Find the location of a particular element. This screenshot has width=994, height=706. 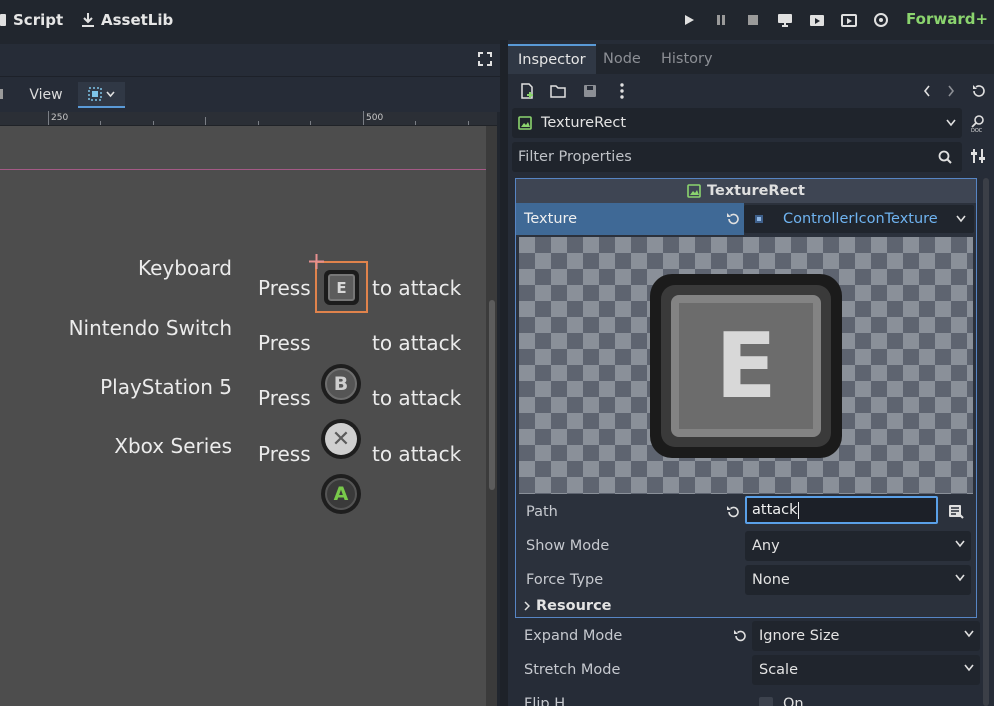

flip-h-property: Flip H On is located at coordinates (746, 696).